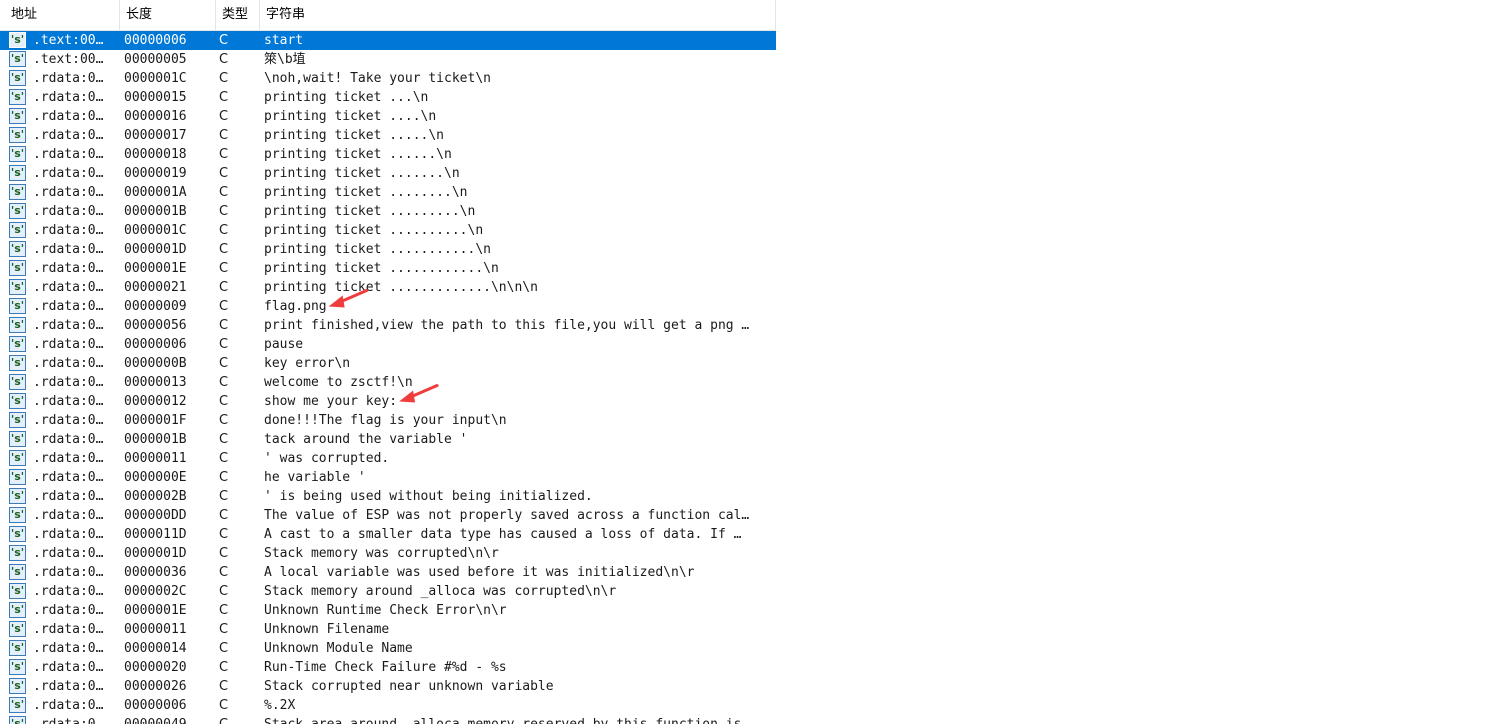  I want to click on string-cell: done!!!The flag is your input\n, so click(385, 420).